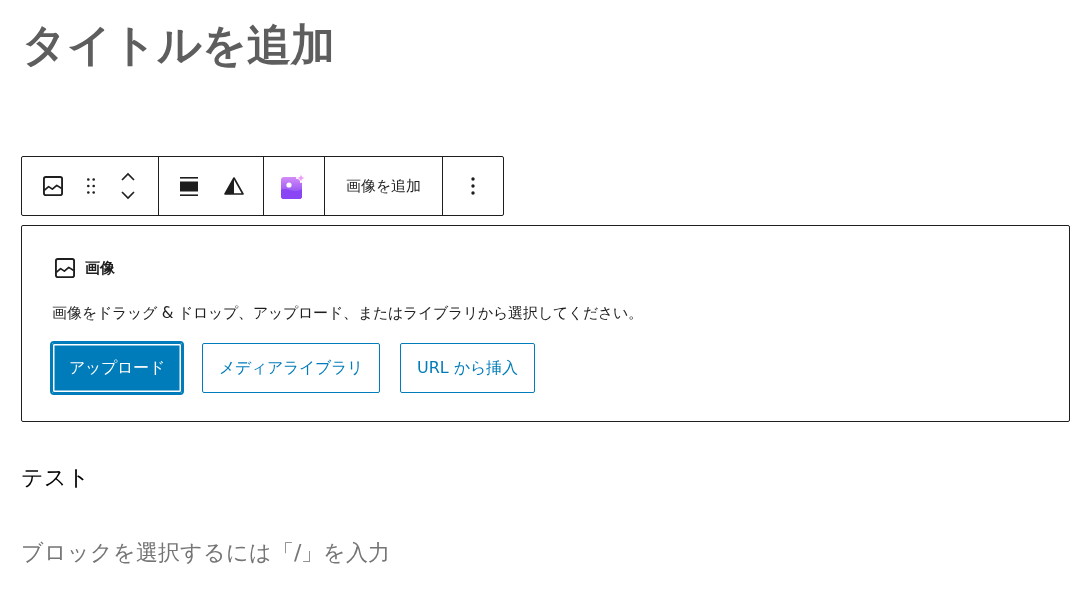 The height and width of the screenshot is (602, 1091). Describe the element at coordinates (473, 186) in the screenshot. I see `more-options-icon` at that location.